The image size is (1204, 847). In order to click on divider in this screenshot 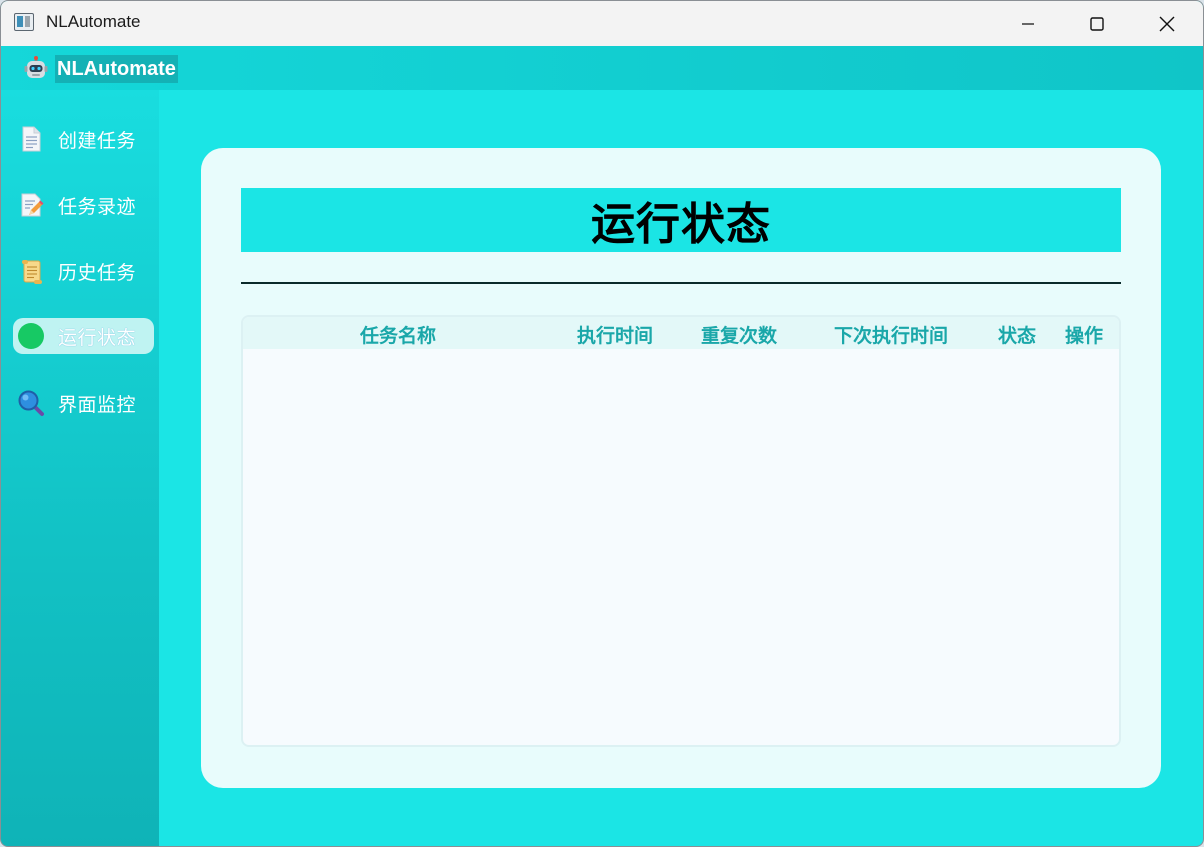, I will do `click(681, 283)`.